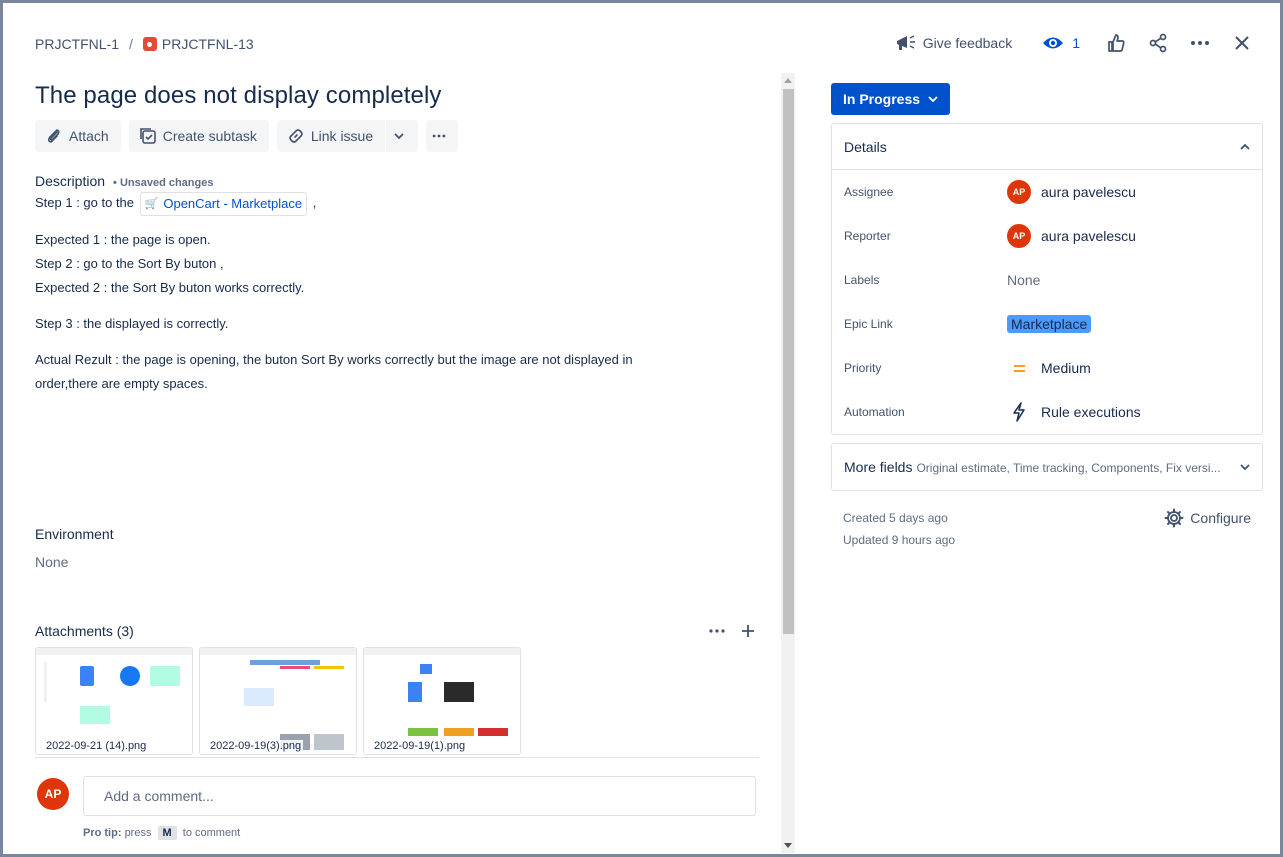 The width and height of the screenshot is (1283, 857). I want to click on description-heading: Description, so click(70, 181).